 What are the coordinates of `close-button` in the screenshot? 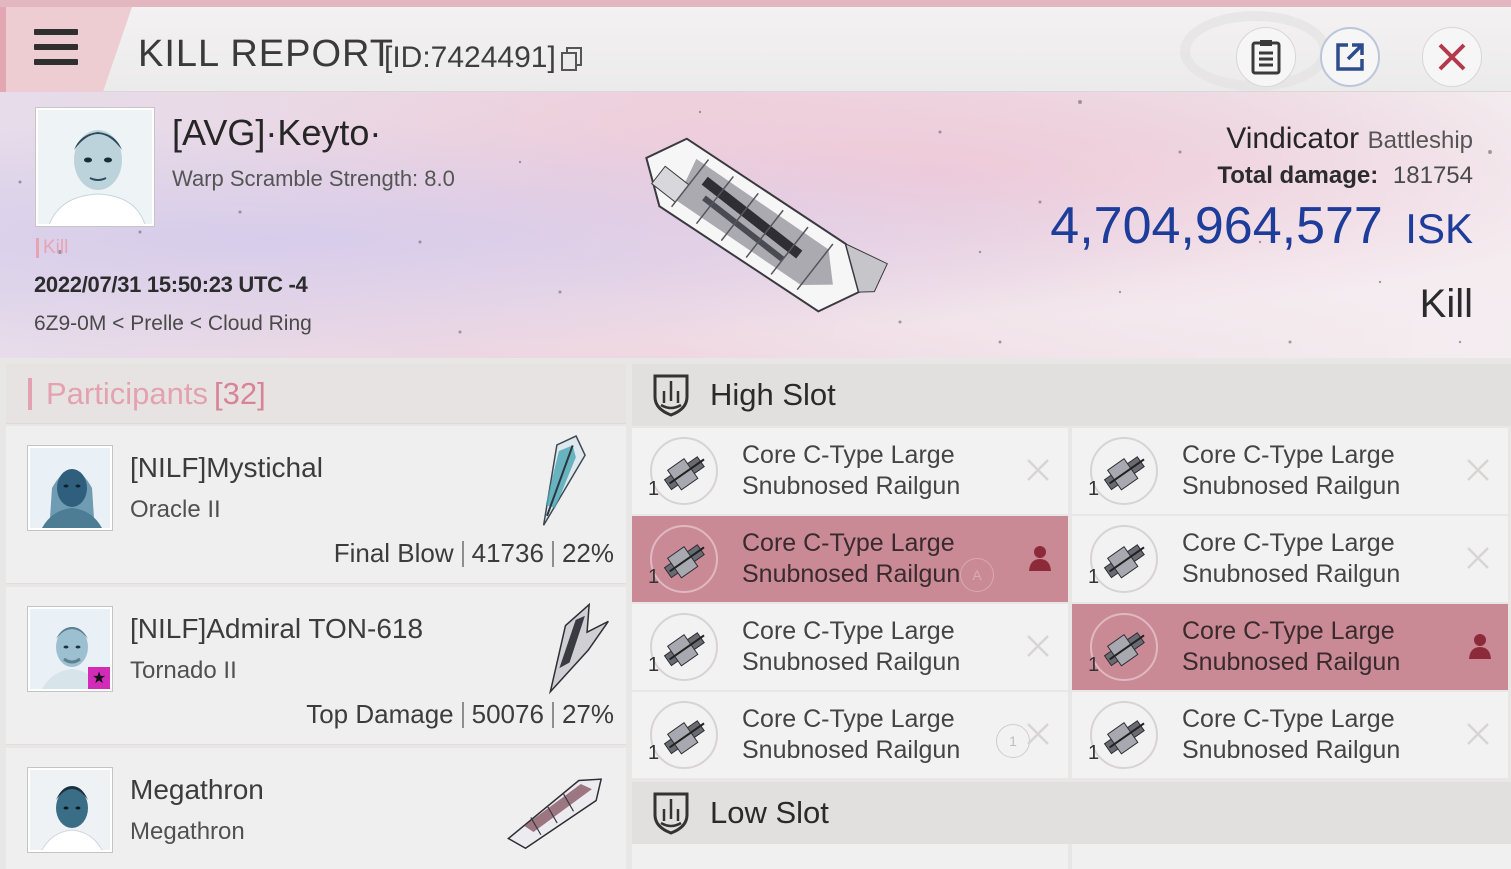 It's located at (1452, 57).